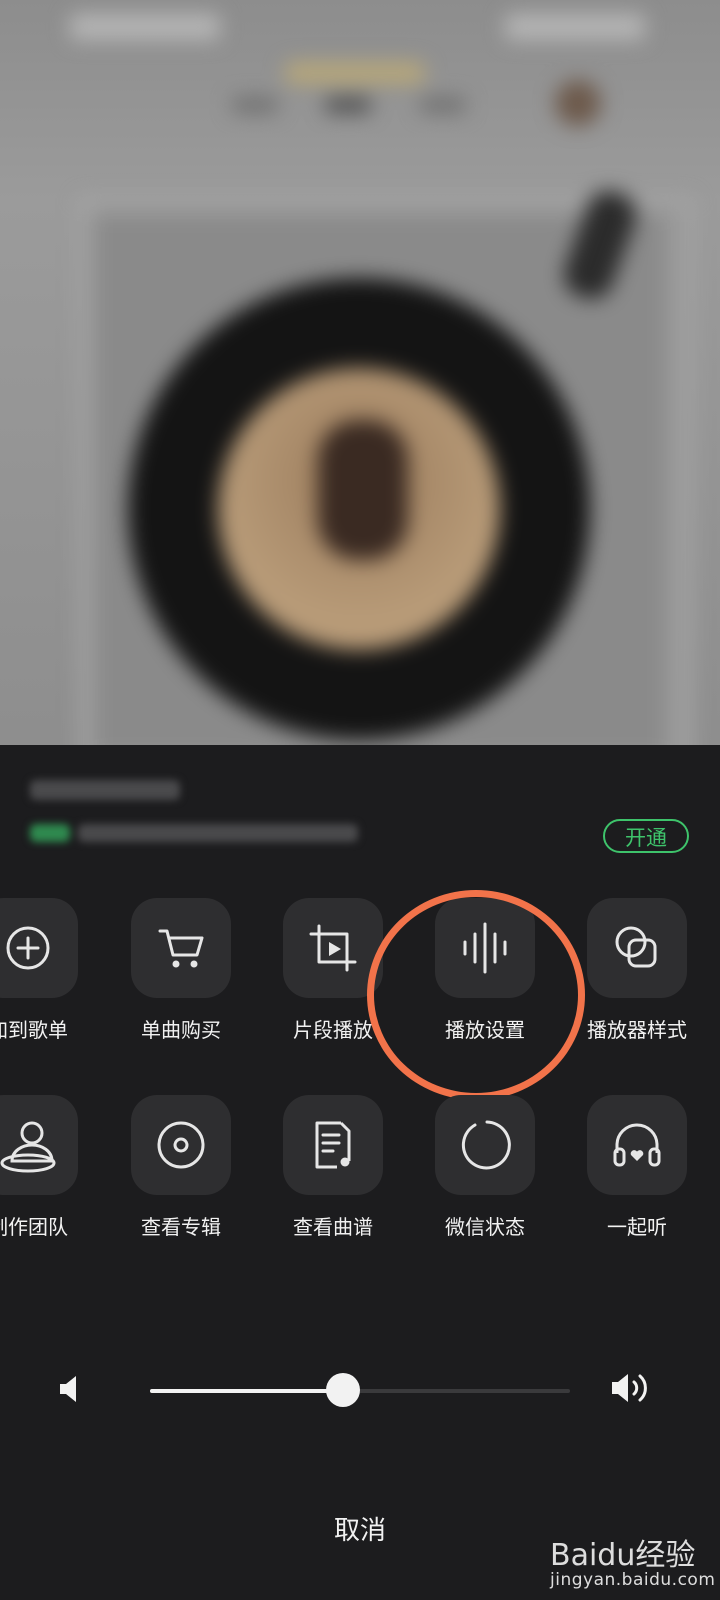 This screenshot has height=1600, width=720. I want to click on volume-fill, so click(247, 1391).